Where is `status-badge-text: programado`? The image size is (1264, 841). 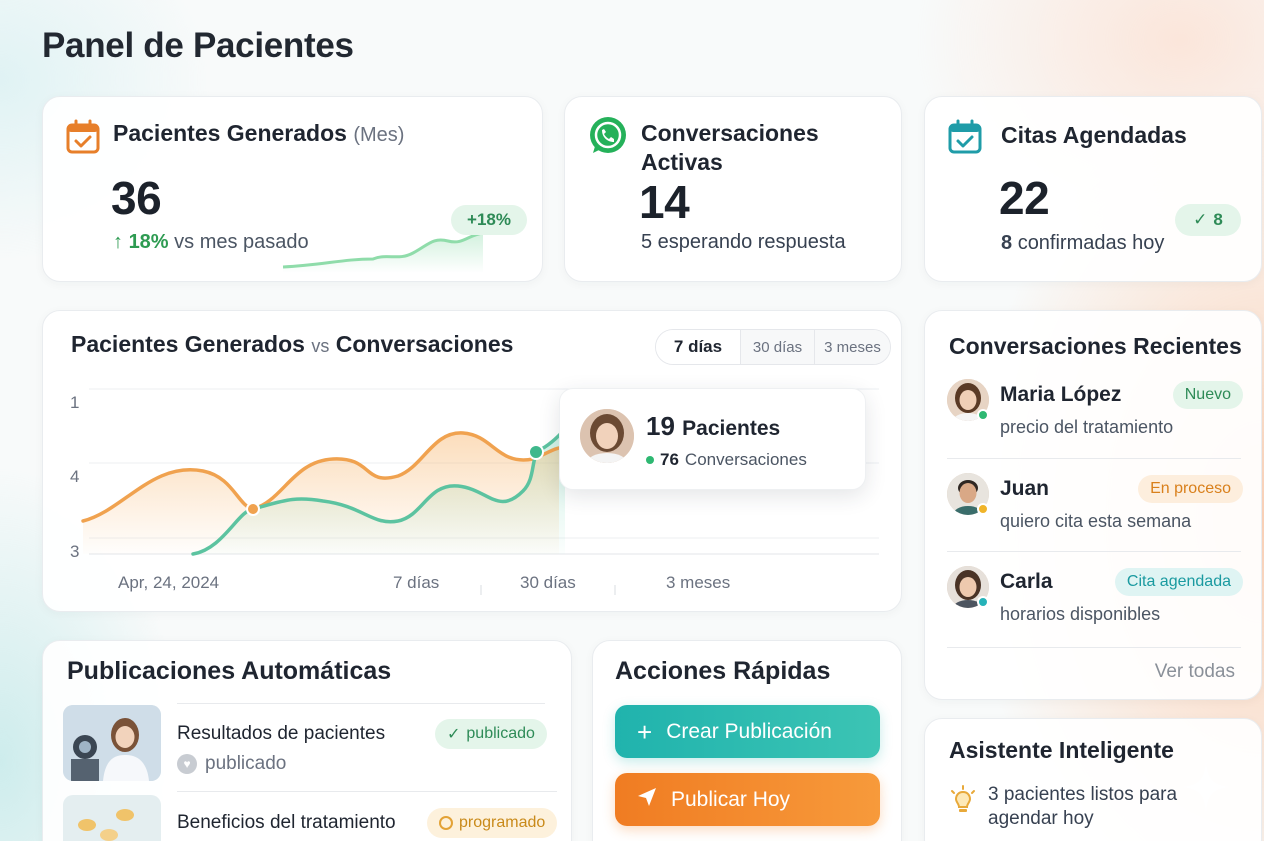
status-badge-text: programado is located at coordinates (502, 822).